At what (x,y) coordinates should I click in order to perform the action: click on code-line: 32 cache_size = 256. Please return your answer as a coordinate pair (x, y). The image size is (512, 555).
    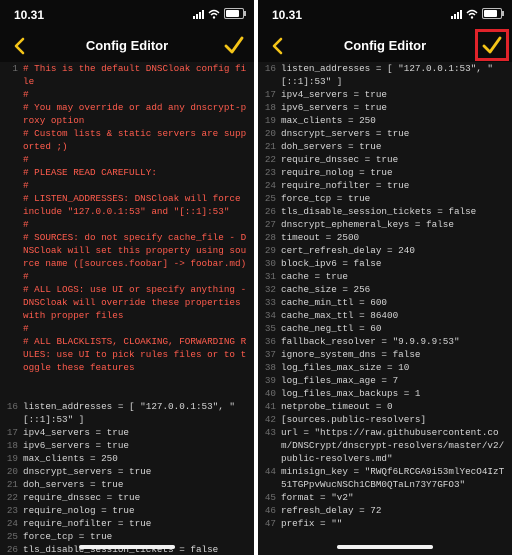
    Looking at the image, I should click on (385, 289).